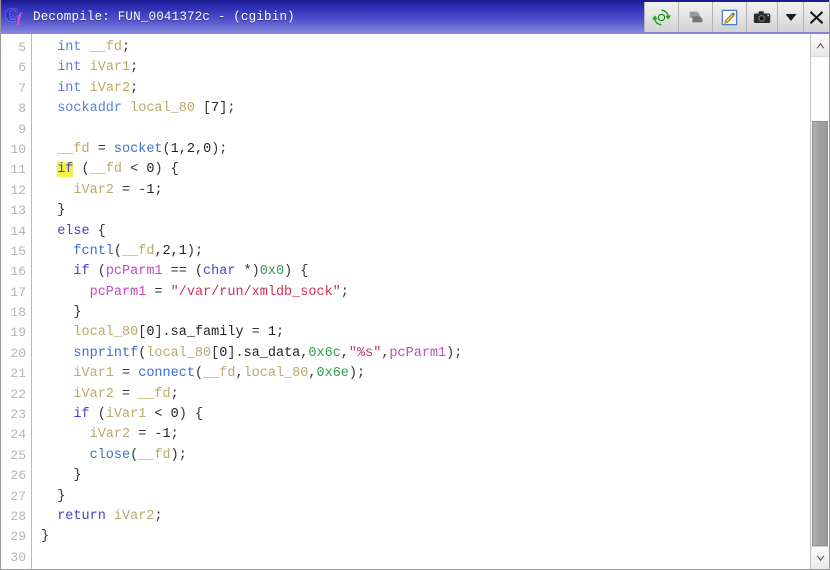 The image size is (830, 570). I want to click on window-title: Decompile: FUN_0041372c - (cgibin), so click(164, 17).